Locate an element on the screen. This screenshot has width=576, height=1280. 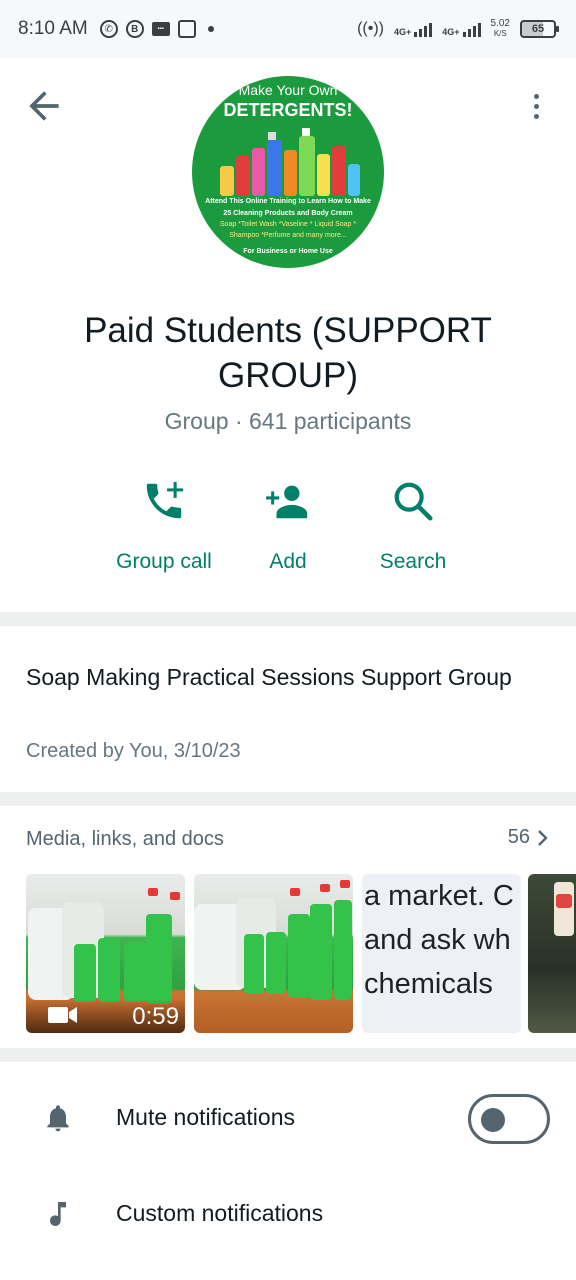
group-participants: Group · 641 participants is located at coordinates (288, 421).